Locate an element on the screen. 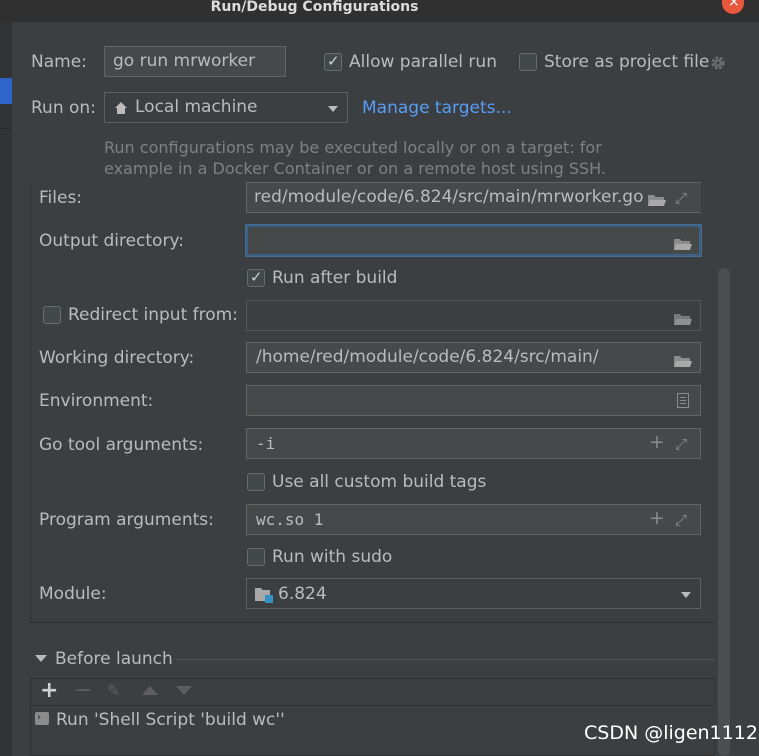  go-tool-args-input: -i is located at coordinates (473, 443).